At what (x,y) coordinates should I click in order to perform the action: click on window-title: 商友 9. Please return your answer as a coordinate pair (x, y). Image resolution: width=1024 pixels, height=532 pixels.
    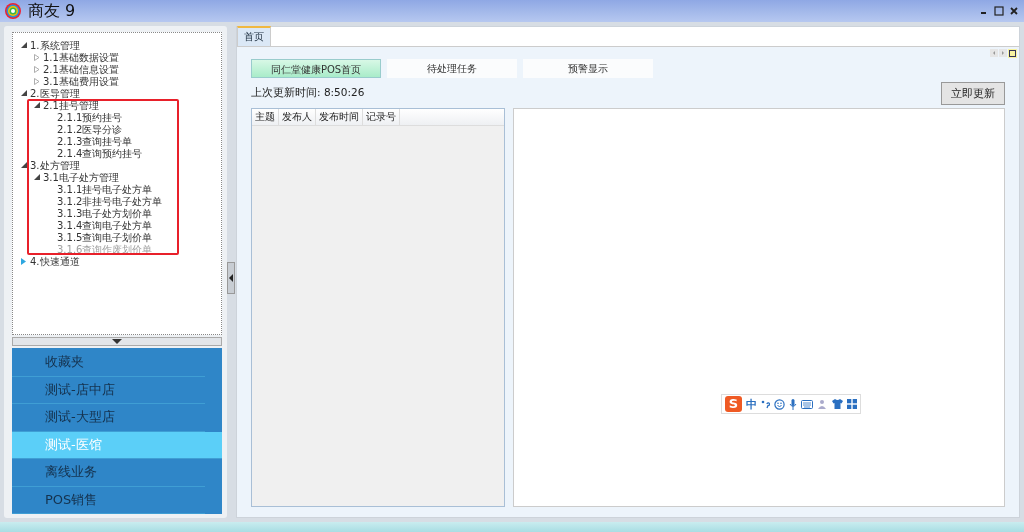
    Looking at the image, I should click on (52, 11).